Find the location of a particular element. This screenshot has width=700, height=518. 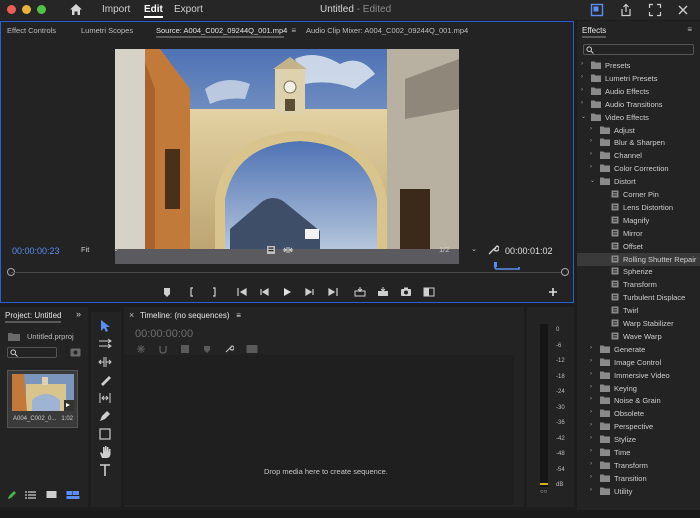

effects-item: Corner Pin is located at coordinates (638, 194).